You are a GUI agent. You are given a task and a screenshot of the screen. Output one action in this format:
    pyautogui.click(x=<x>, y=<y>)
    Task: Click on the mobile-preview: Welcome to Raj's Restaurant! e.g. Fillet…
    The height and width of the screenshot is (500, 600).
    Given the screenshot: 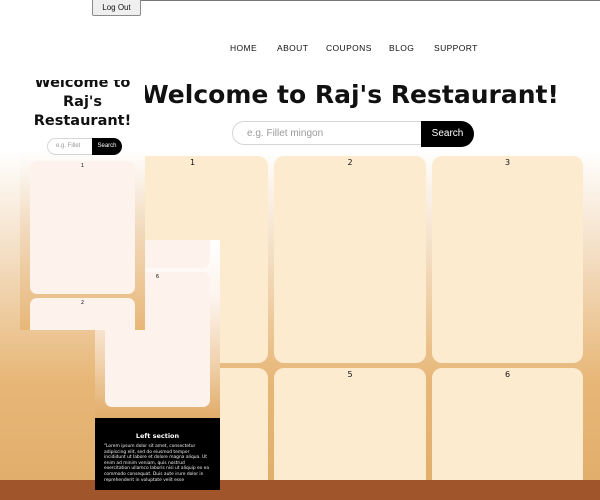 What is the action you would take?
    pyautogui.click(x=82, y=205)
    